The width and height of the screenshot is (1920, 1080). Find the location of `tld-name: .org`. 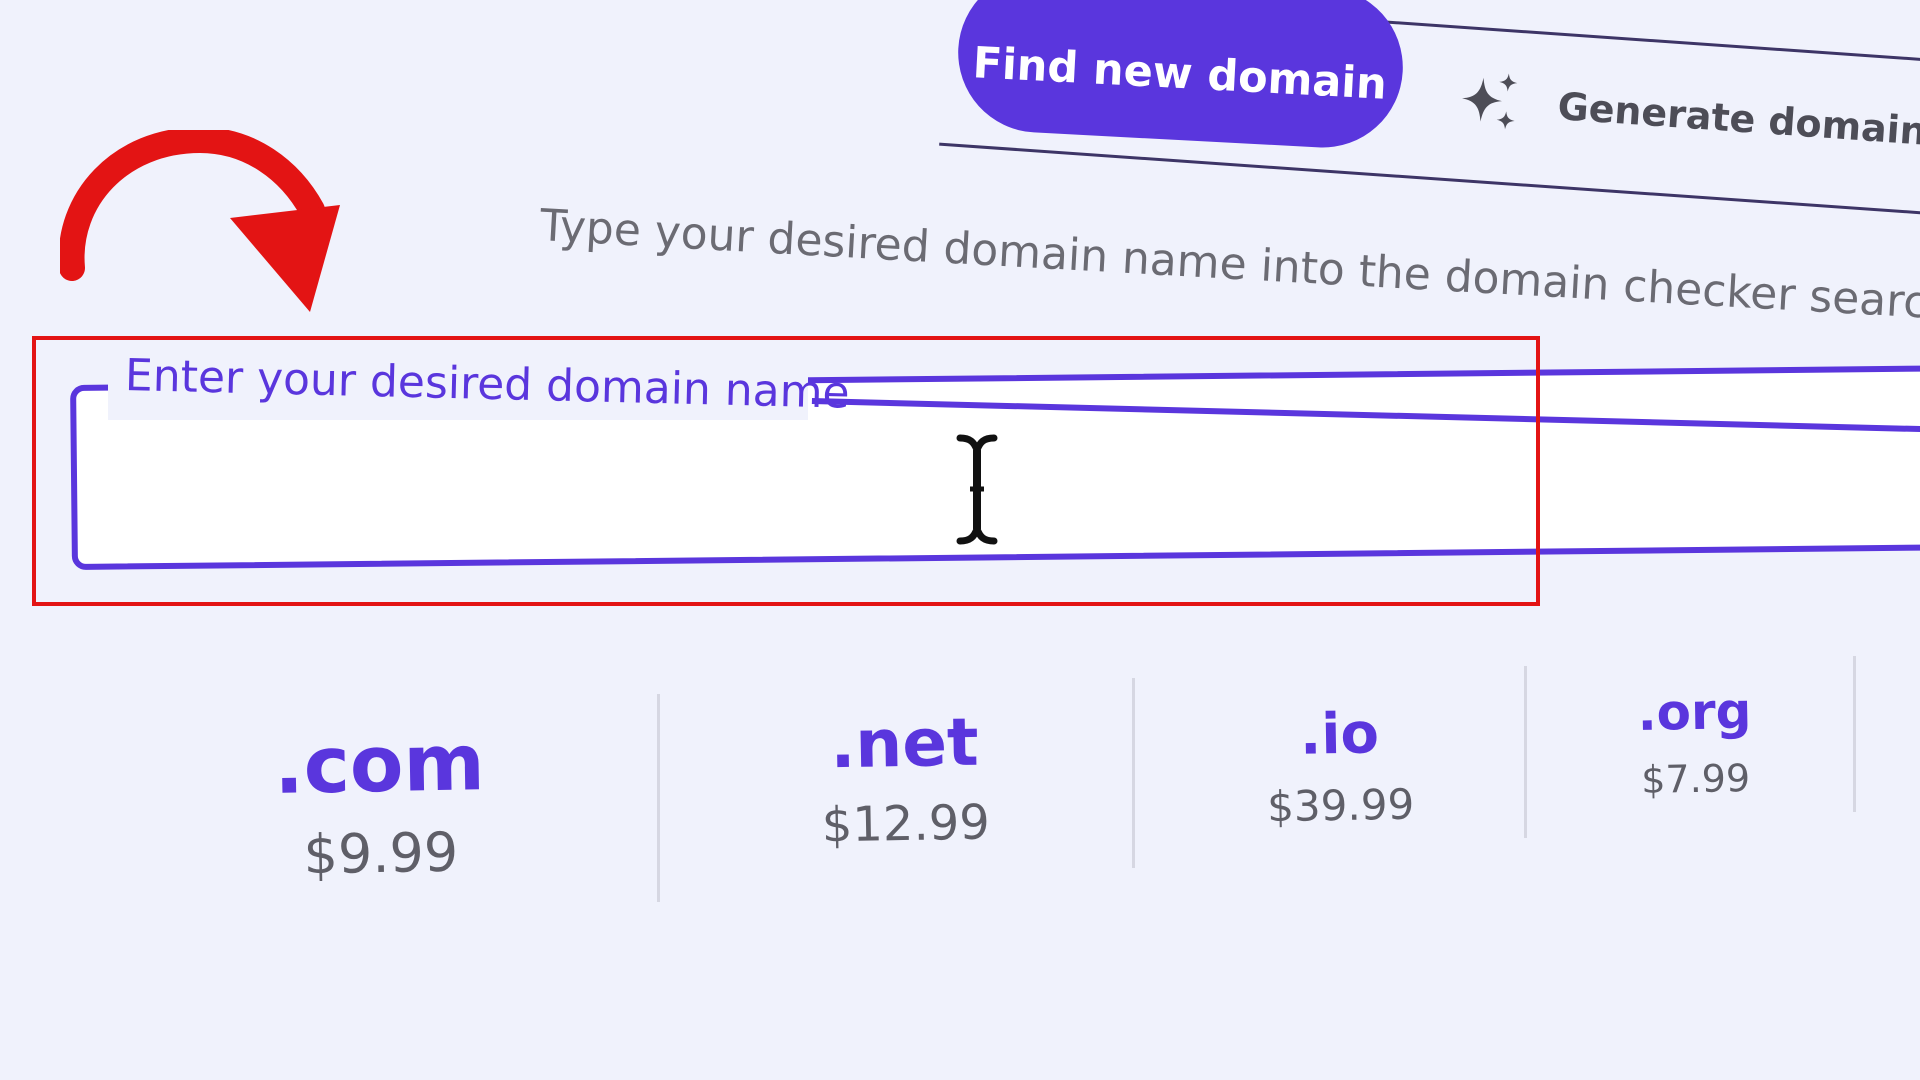

tld-name: .org is located at coordinates (1694, 712).